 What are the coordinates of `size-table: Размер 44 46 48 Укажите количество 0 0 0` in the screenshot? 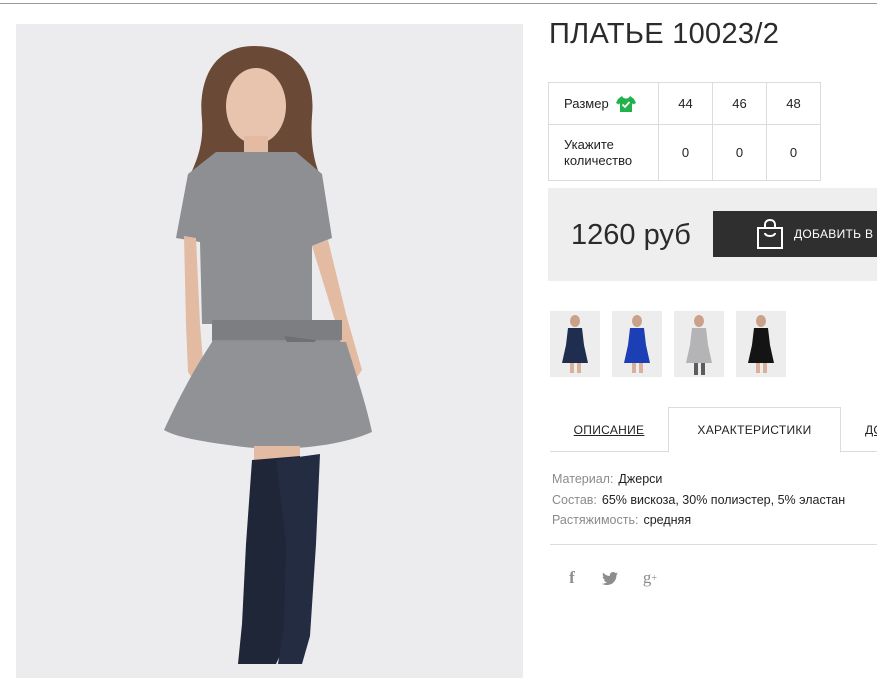 It's located at (684, 131).